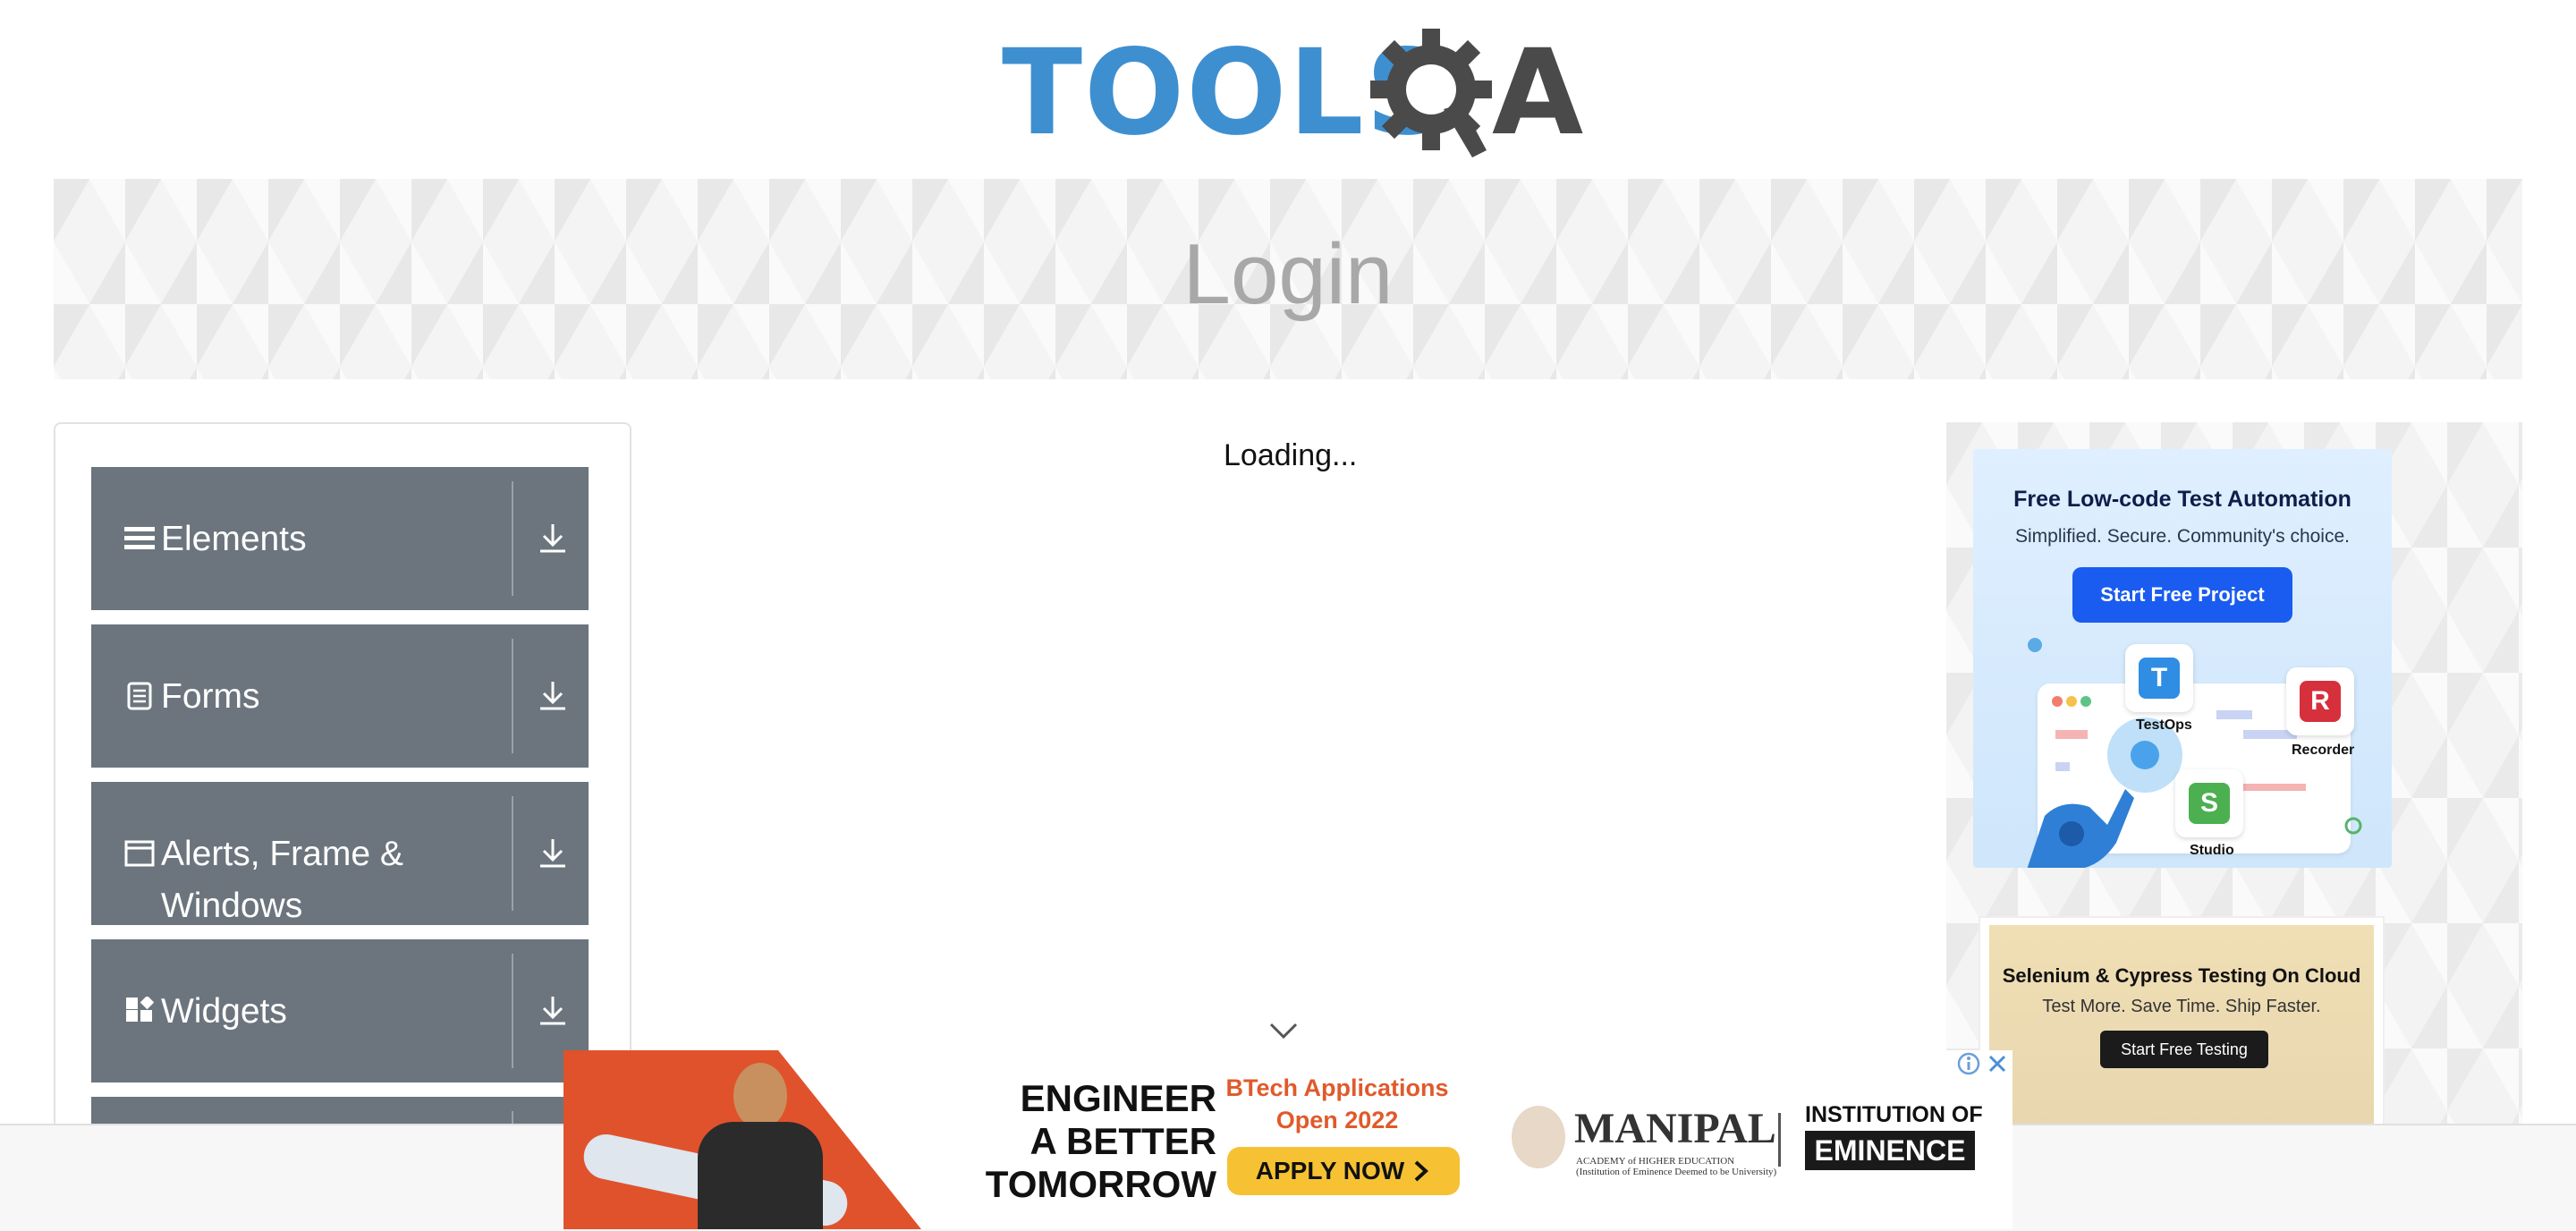 This screenshot has height=1231, width=2576. What do you see at coordinates (139, 696) in the screenshot?
I see `document-icon` at bounding box center [139, 696].